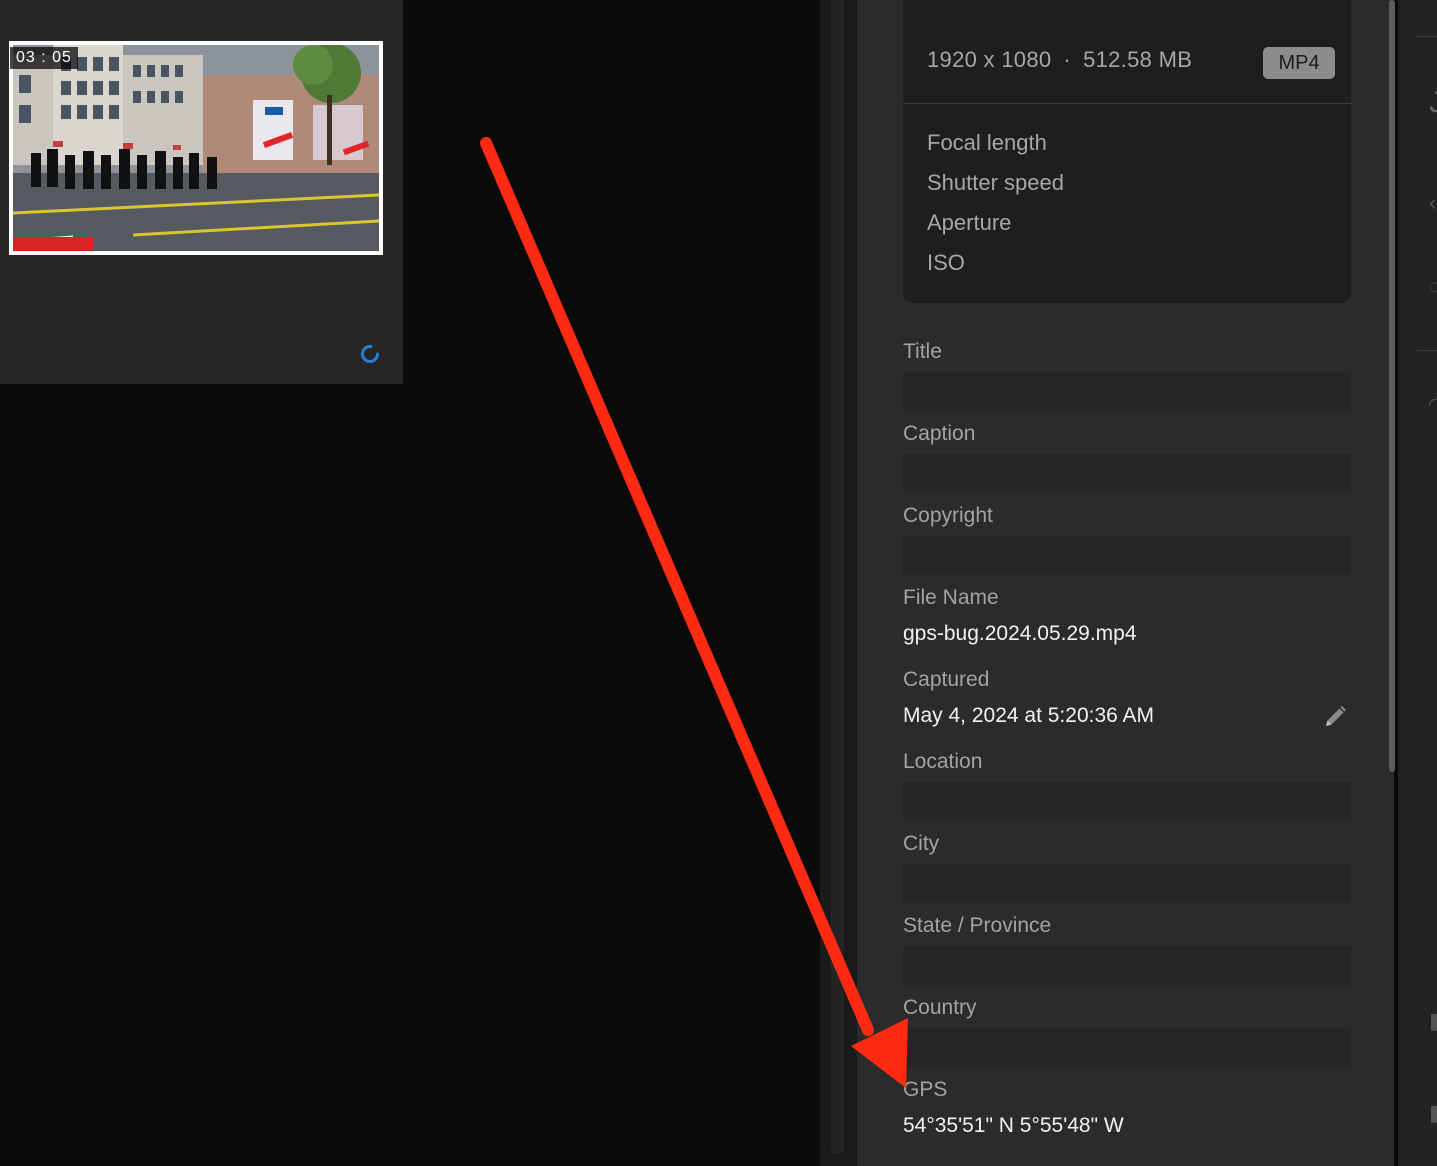 This screenshot has width=1437, height=1166. I want to click on exif-aperture: Aperture, so click(969, 222).